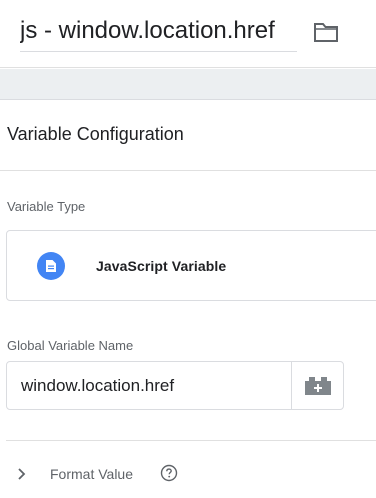  What do you see at coordinates (169, 473) in the screenshot?
I see `help-circle-icon` at bounding box center [169, 473].